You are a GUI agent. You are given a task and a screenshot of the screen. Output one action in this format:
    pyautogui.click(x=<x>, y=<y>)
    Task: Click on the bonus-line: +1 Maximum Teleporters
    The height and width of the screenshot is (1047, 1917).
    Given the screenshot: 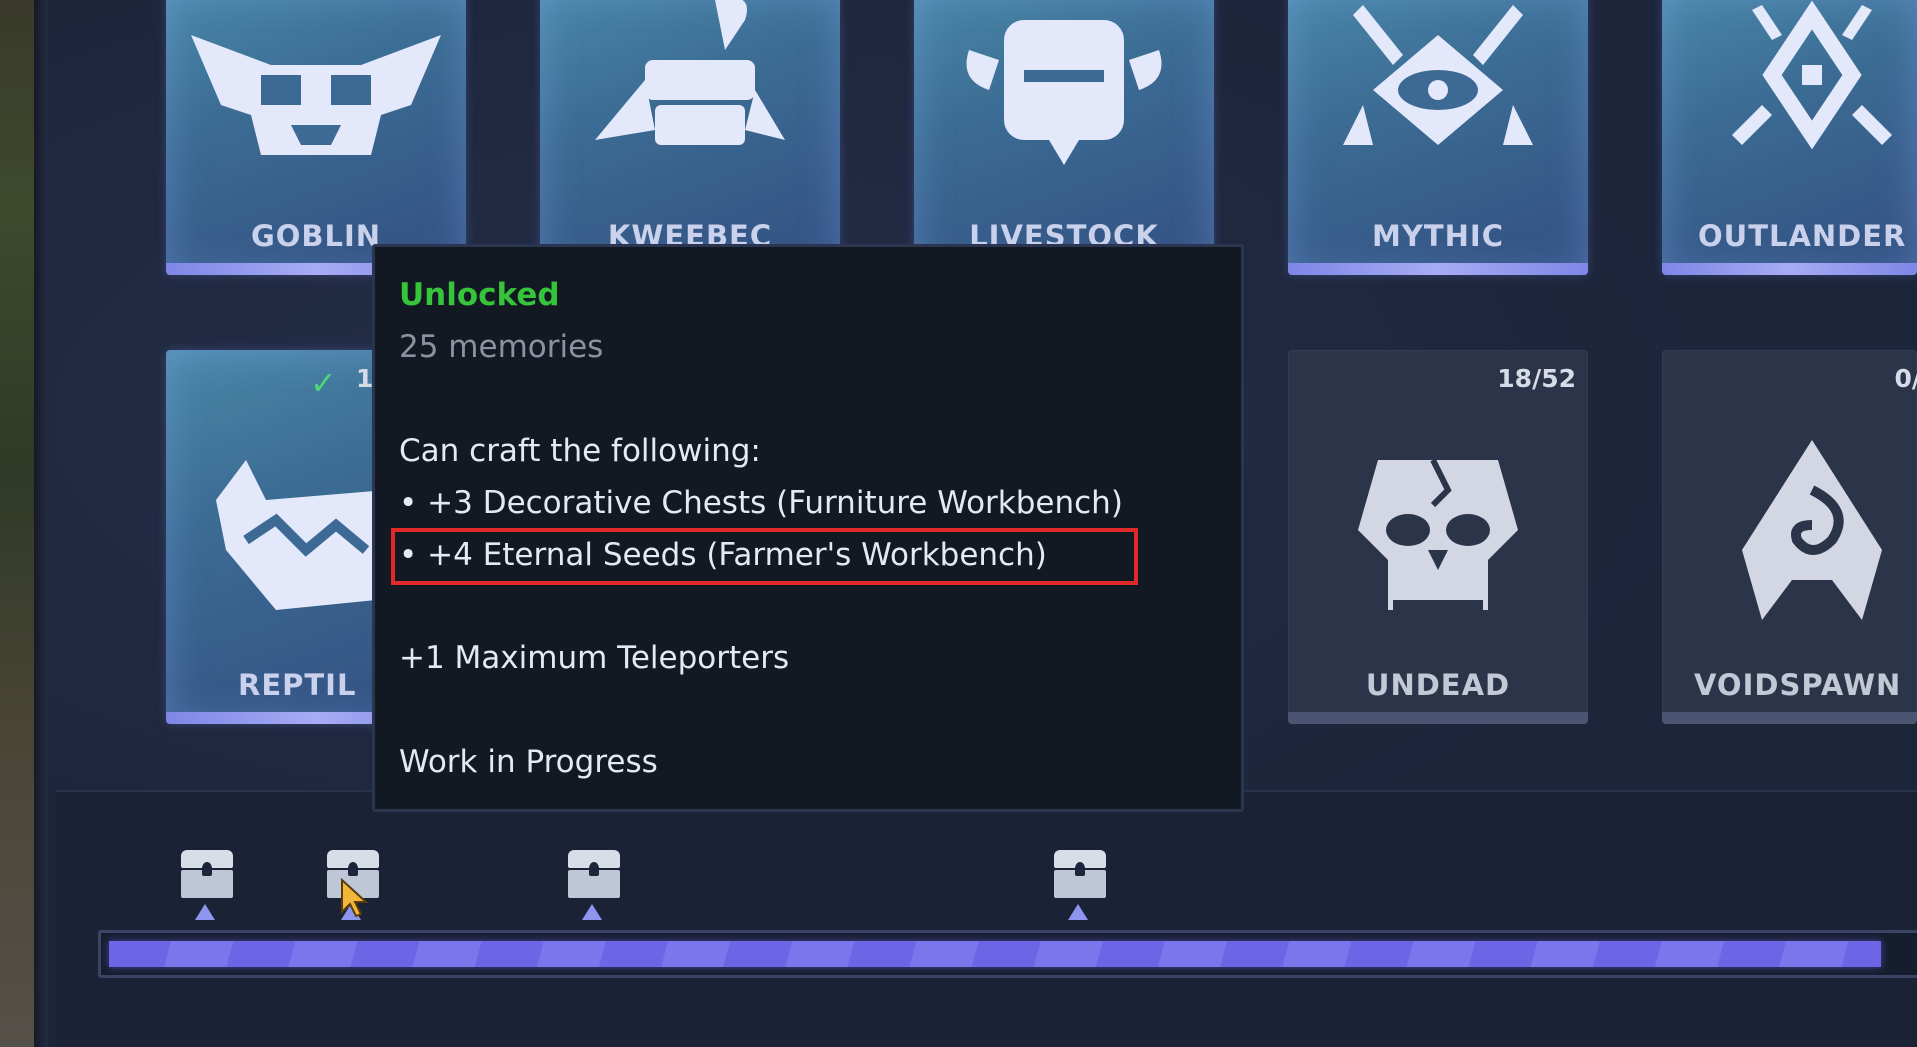 What is the action you would take?
    pyautogui.click(x=594, y=658)
    